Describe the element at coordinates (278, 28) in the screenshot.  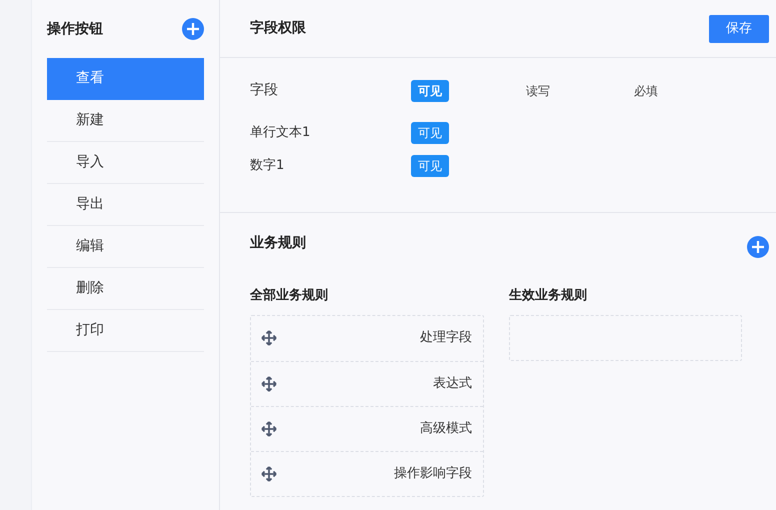
I see `section-title: 字段权限` at that location.